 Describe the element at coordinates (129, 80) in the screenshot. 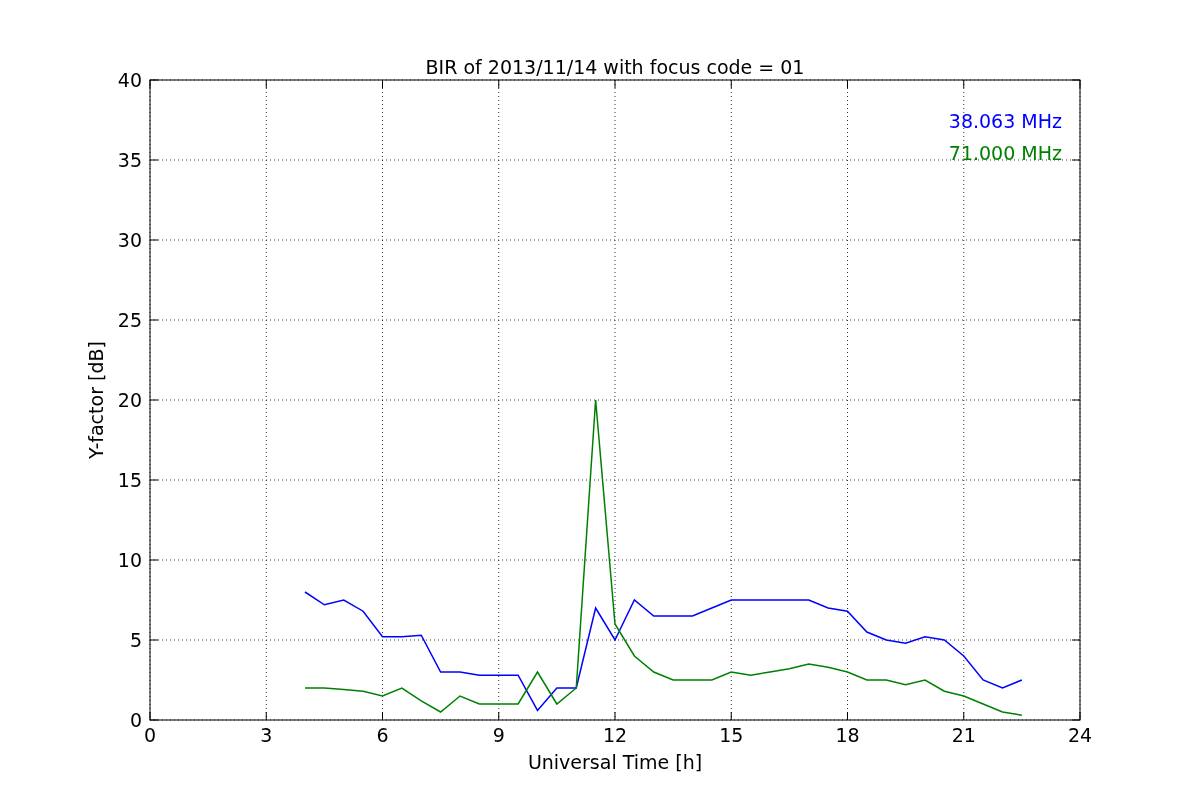

I see `tick-label: 40` at that location.